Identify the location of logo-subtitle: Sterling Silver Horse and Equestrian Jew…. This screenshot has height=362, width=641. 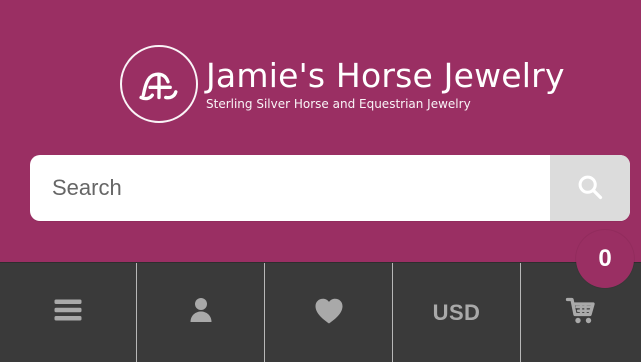
(338, 103).